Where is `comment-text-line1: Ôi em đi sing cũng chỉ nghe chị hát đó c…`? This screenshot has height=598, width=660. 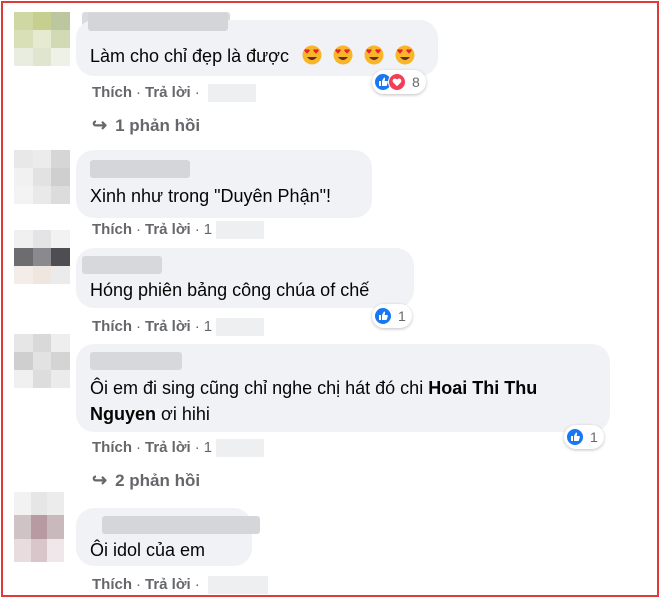 comment-text-line1: Ôi em đi sing cũng chỉ nghe chị hát đó c… is located at coordinates (257, 388).